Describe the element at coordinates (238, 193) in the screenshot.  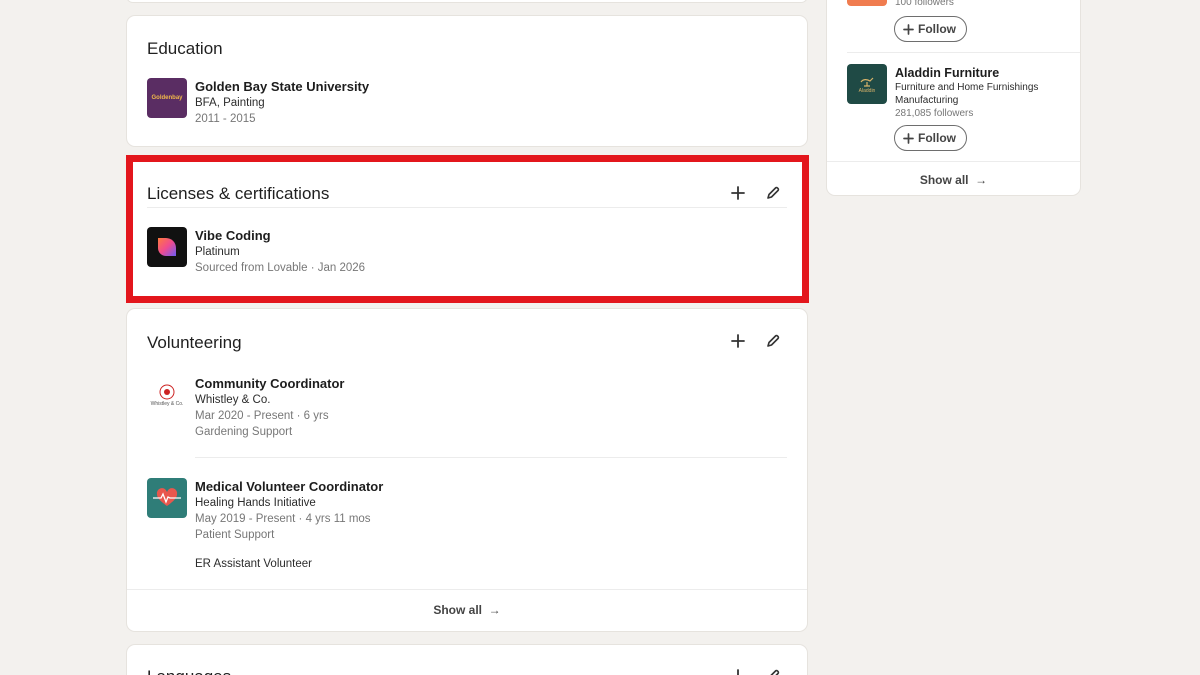
I see `licenses-title: Licenses & certifications` at that location.